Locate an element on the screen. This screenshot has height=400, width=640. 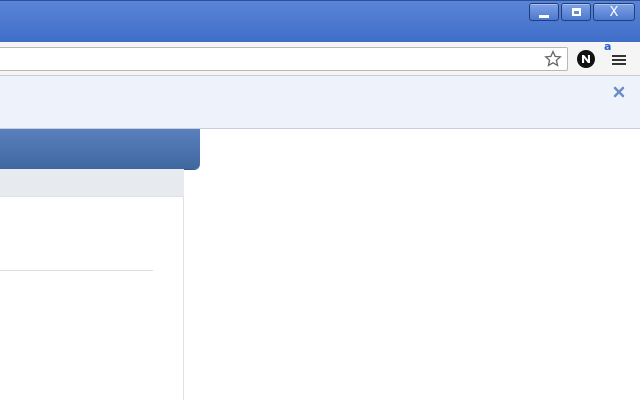
star-icon is located at coordinates (553, 59).